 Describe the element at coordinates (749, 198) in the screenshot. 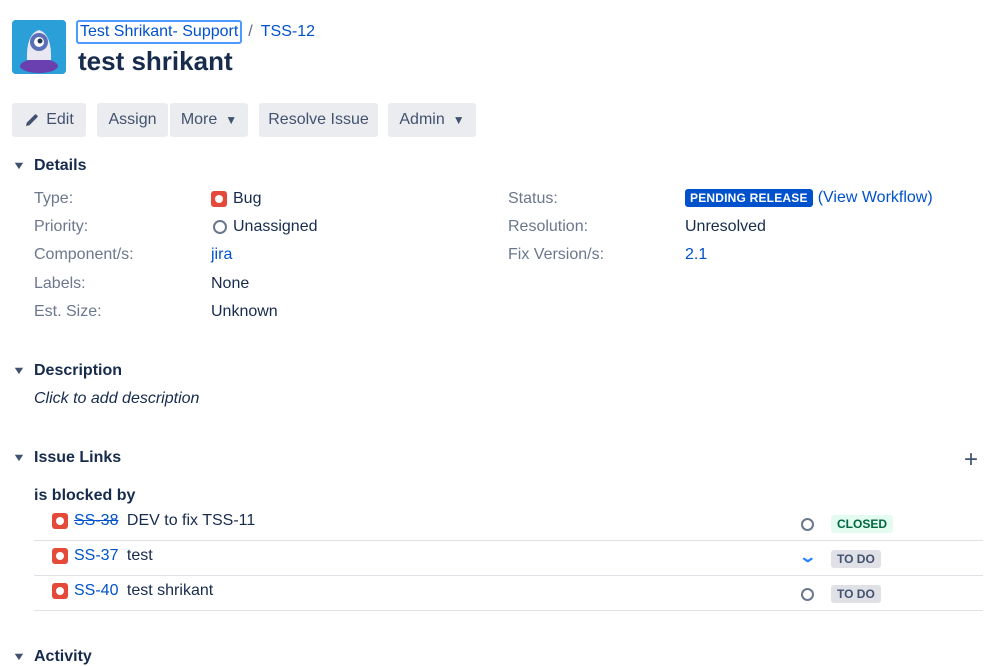

I see `status-badge: PENDING RELEASE` at that location.